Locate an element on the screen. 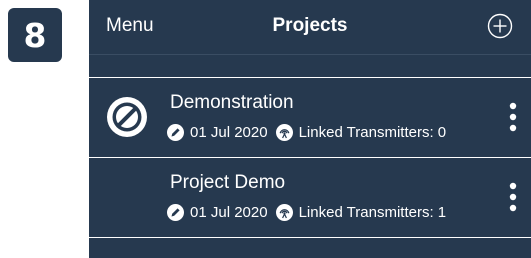  plus-circle-icon is located at coordinates (500, 26).